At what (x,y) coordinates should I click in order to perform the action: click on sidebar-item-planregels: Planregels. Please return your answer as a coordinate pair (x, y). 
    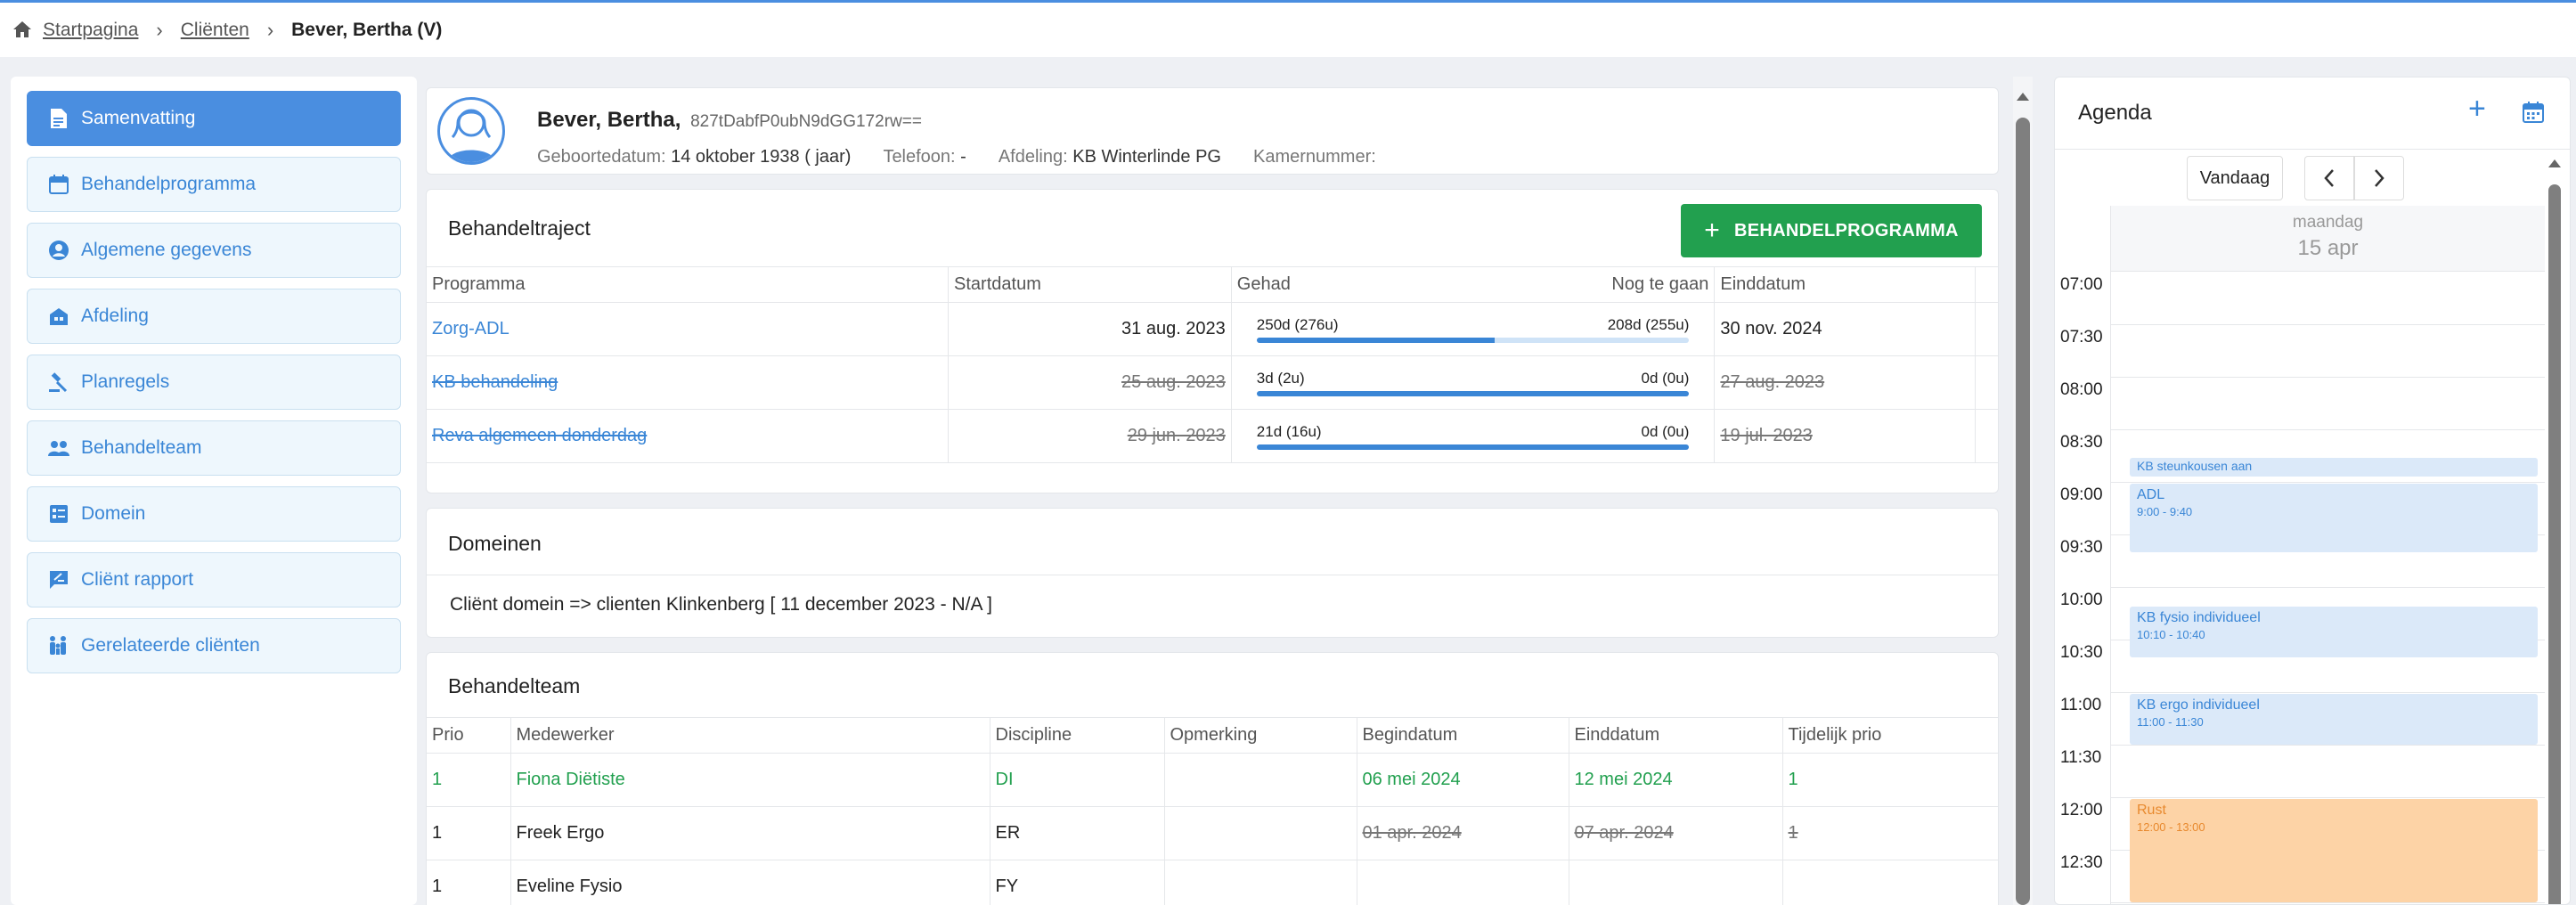
    Looking at the image, I should click on (214, 382).